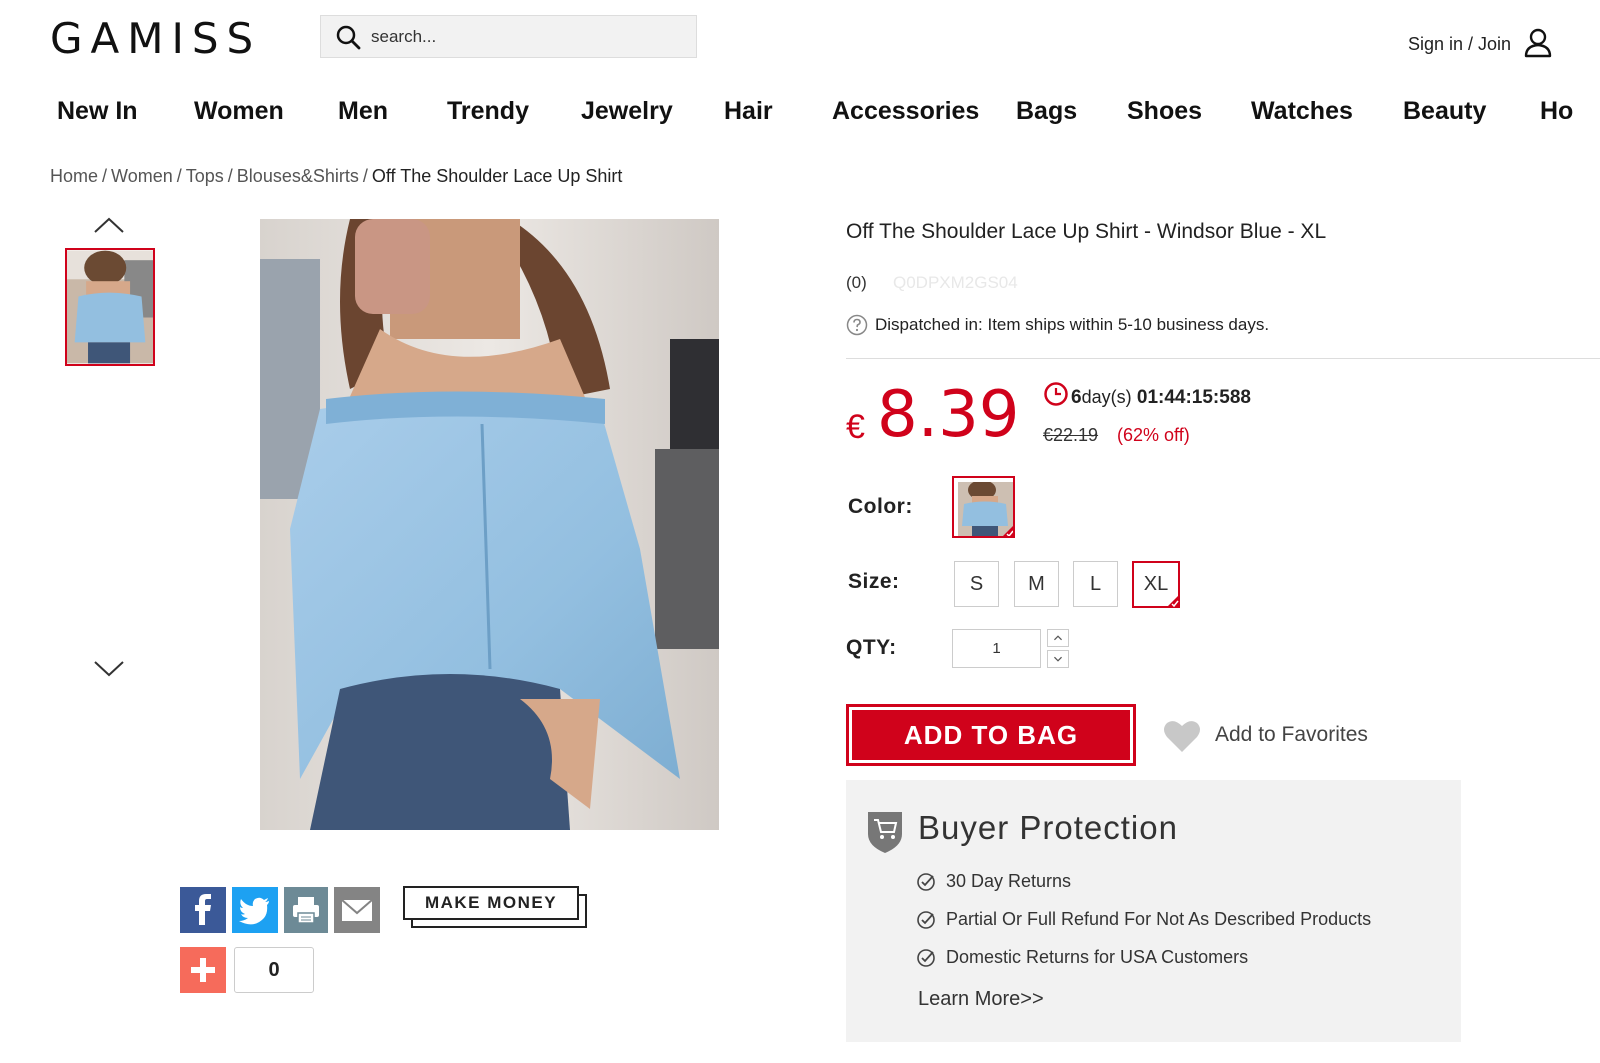 The height and width of the screenshot is (1063, 1600). Describe the element at coordinates (1056, 394) in the screenshot. I see `clock-icon` at that location.